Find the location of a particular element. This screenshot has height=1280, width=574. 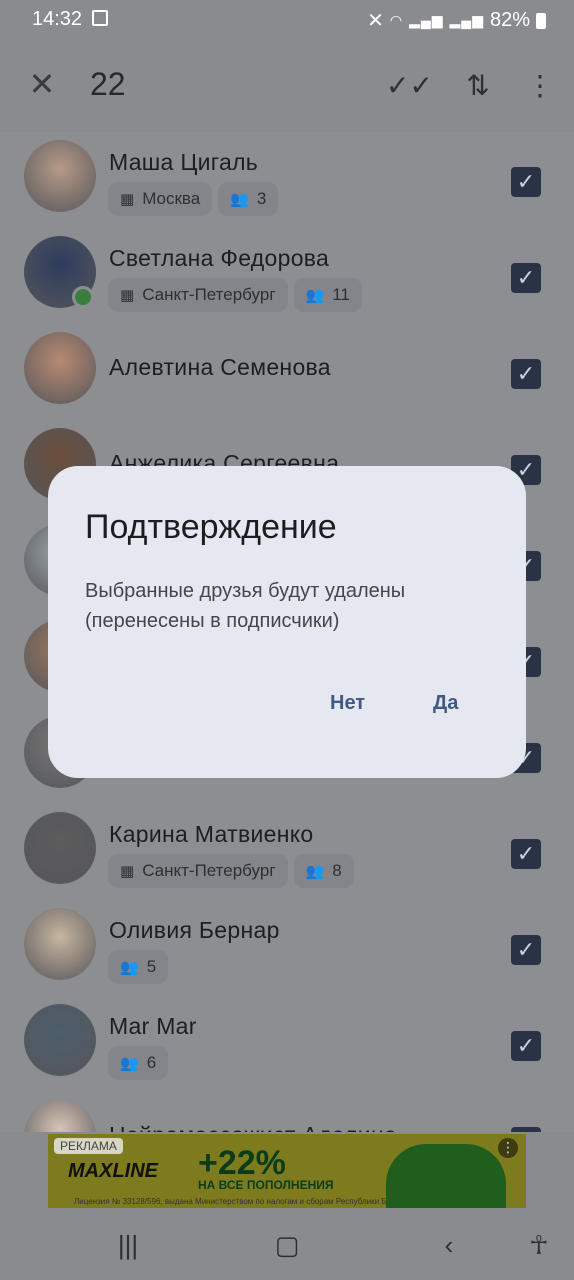

ad-promo-sub: НА ВСЕ ПОПОЛНЕНИЯ is located at coordinates (266, 1185).